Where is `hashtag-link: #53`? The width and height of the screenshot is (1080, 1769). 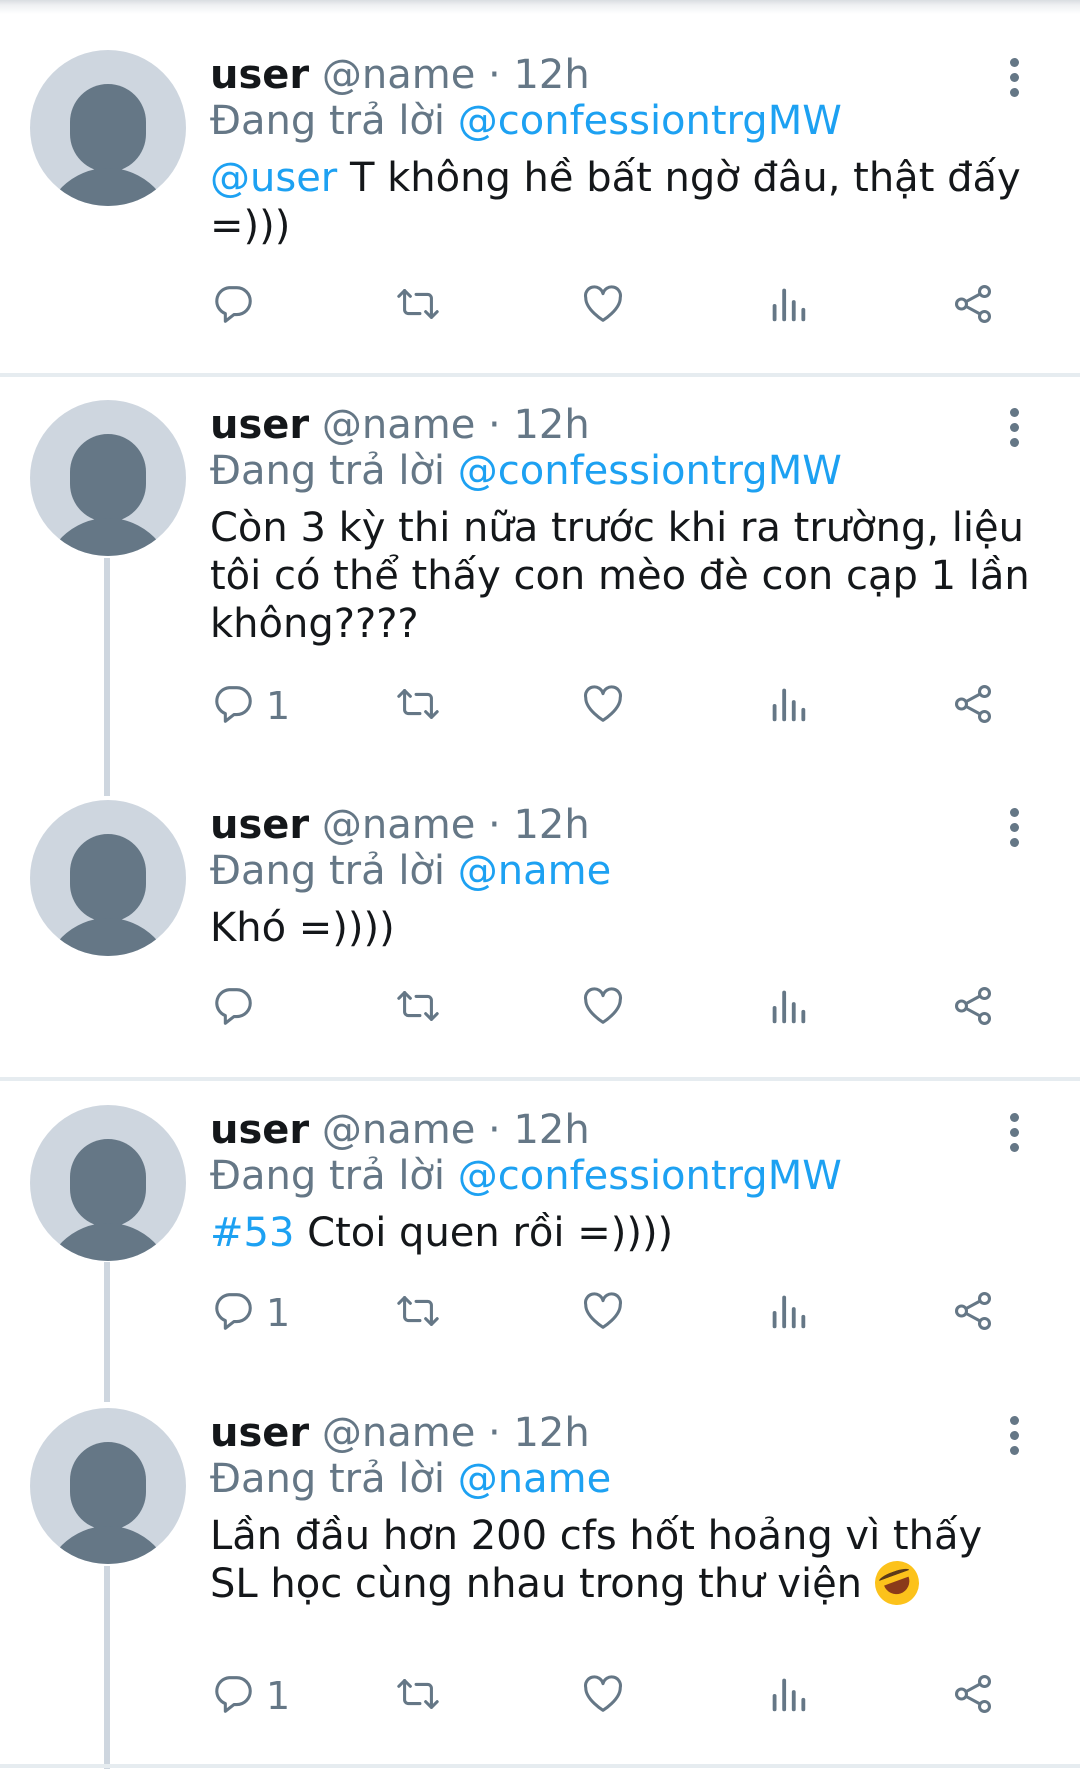
hashtag-link: #53 is located at coordinates (252, 1233).